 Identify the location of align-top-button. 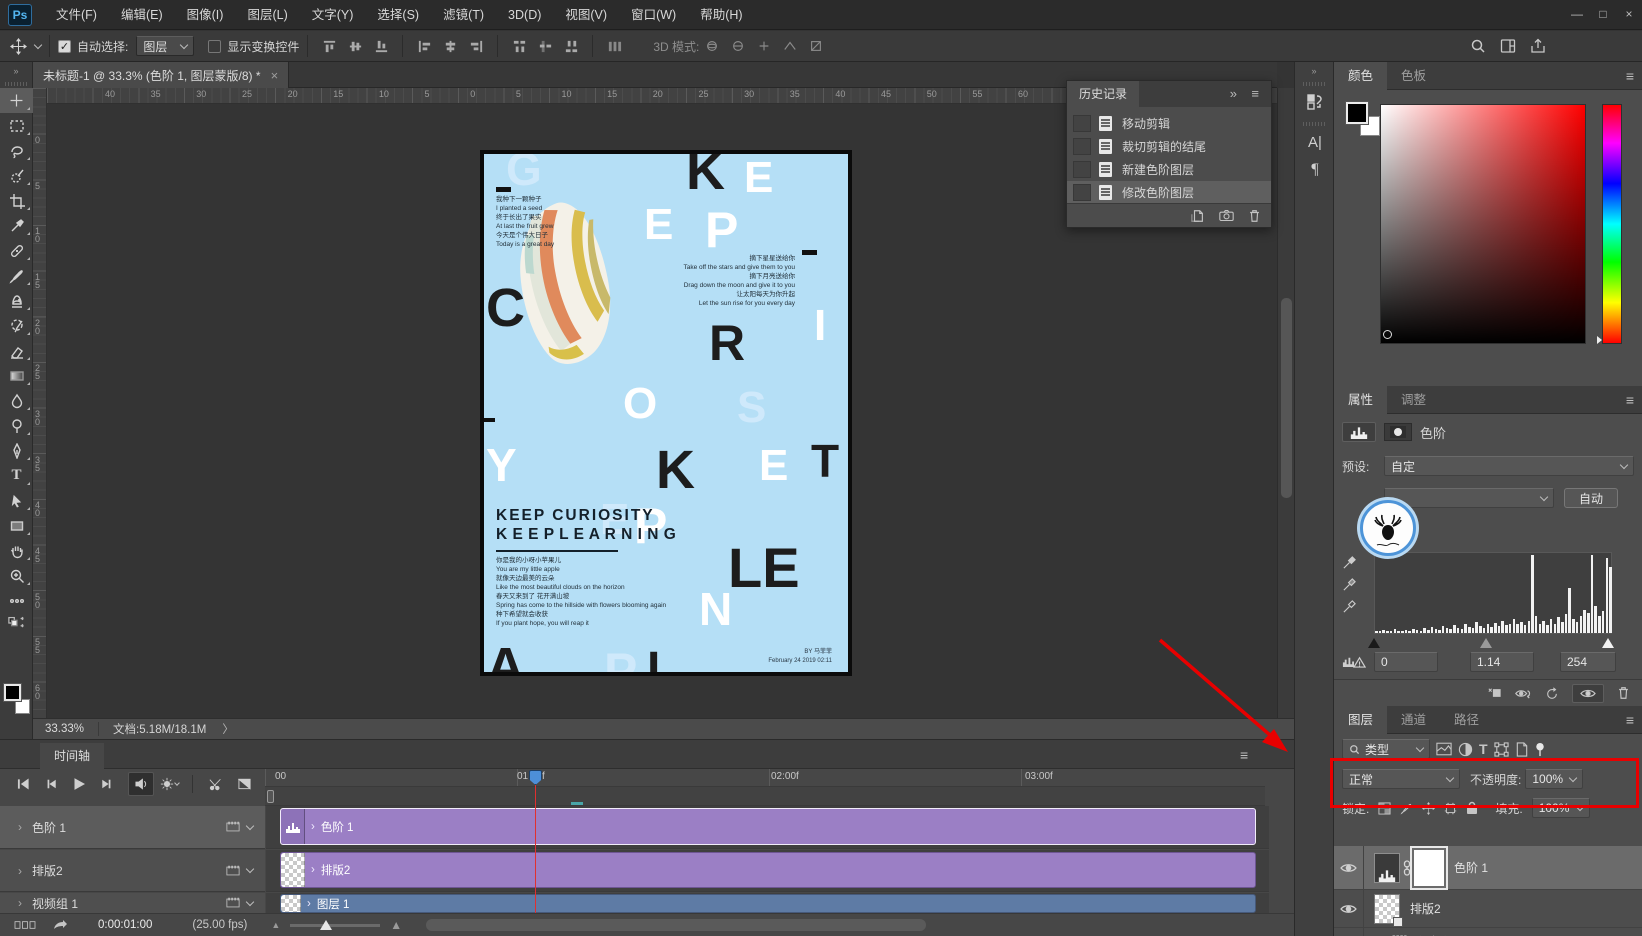
(329, 46).